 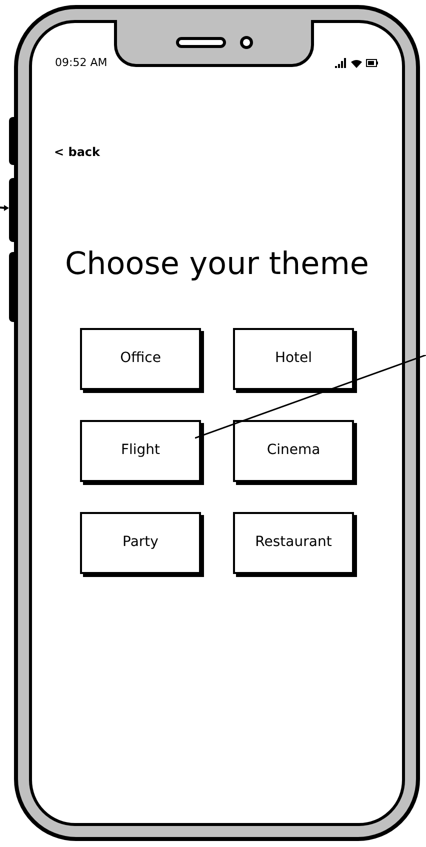 I want to click on theme-button: Hotel, so click(x=293, y=359).